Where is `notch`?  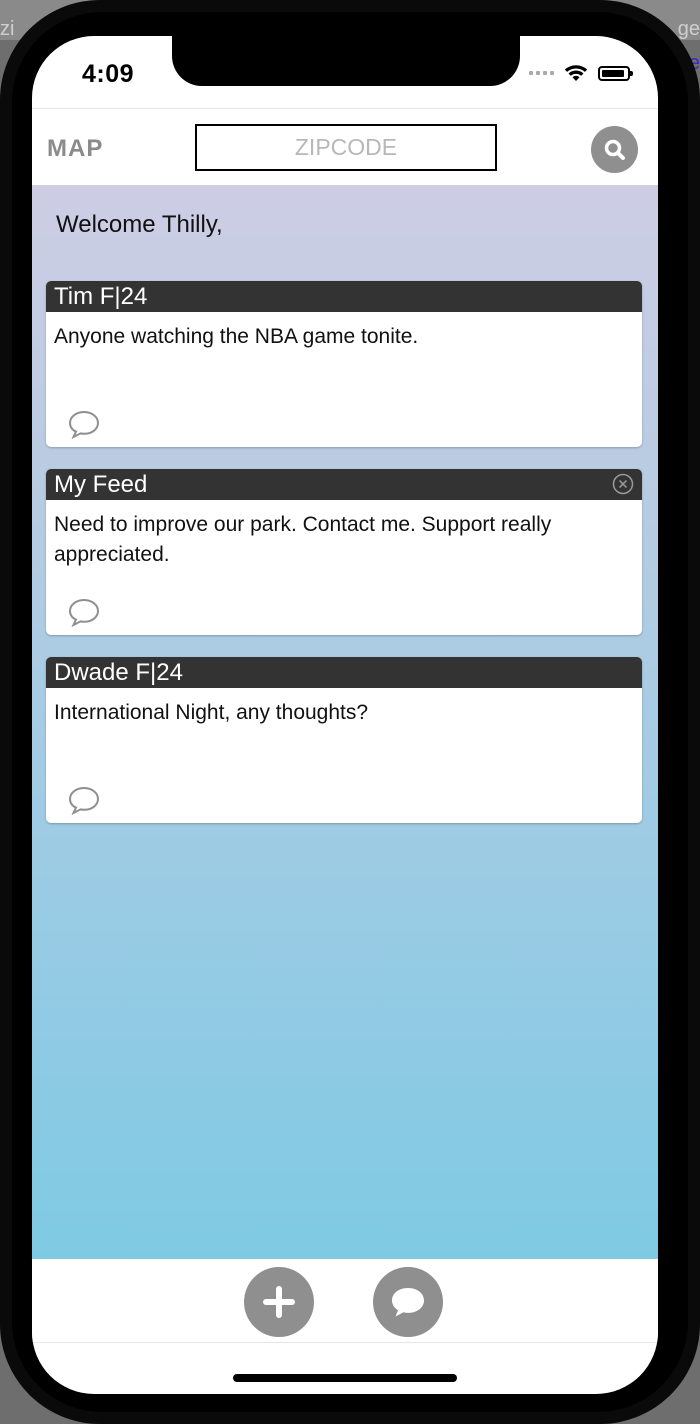
notch is located at coordinates (346, 61).